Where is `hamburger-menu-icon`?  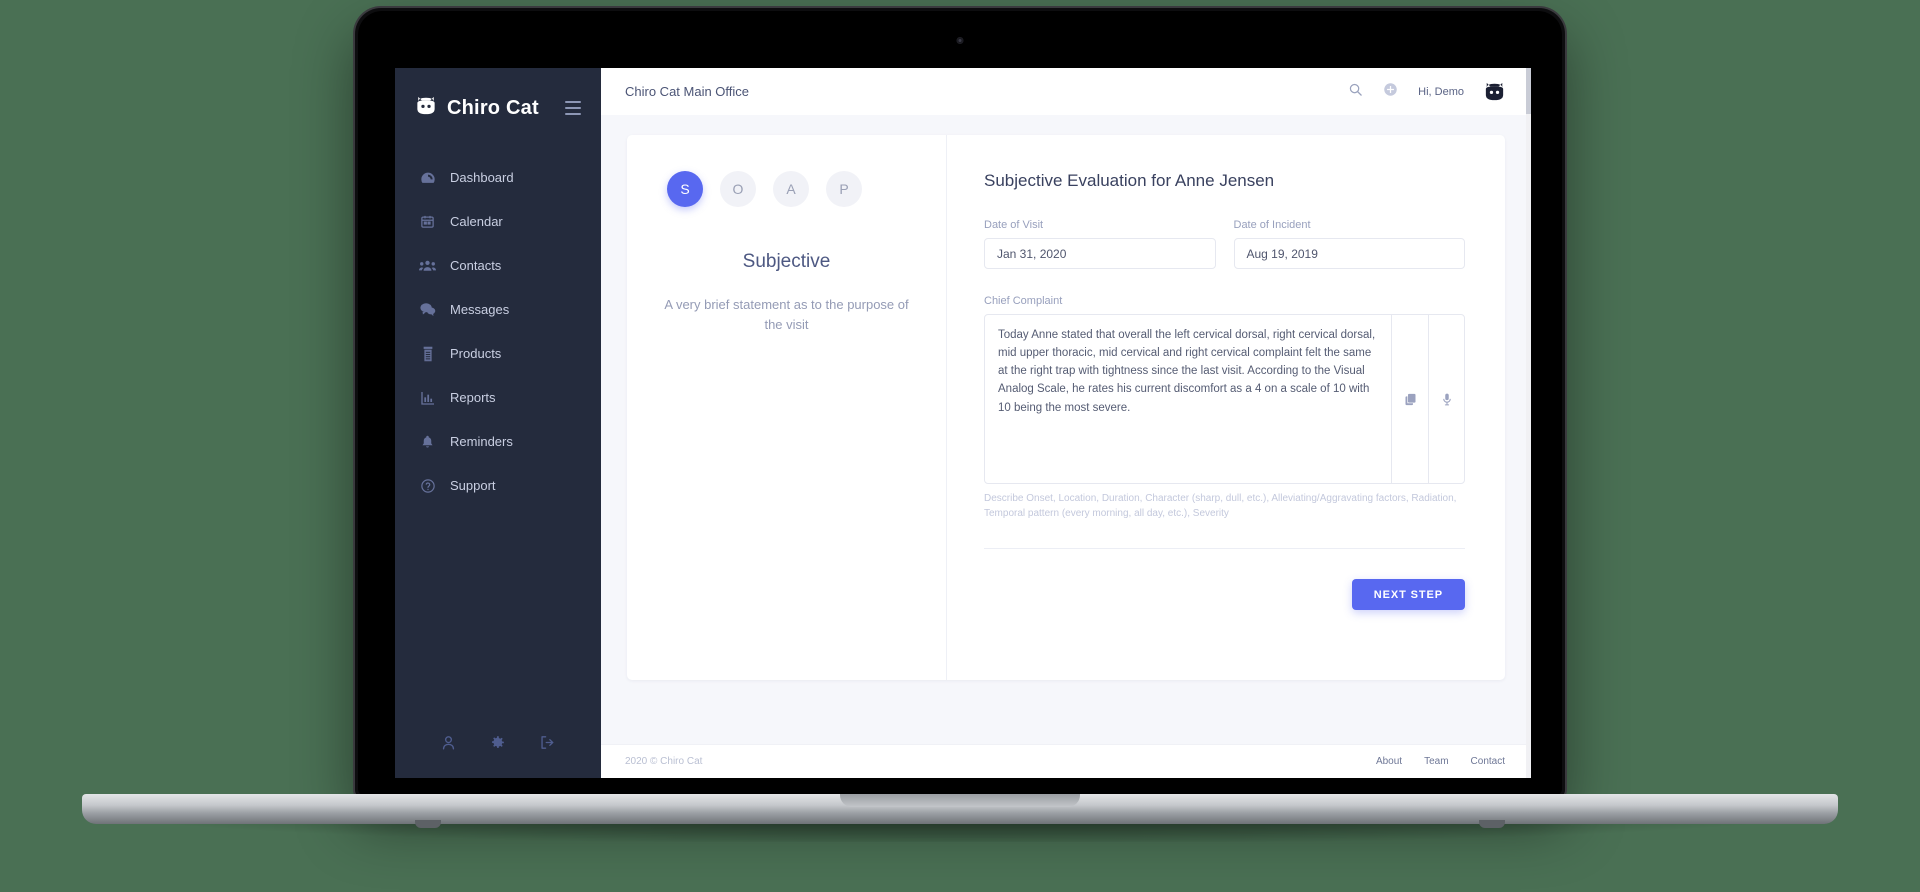
hamburger-menu-icon is located at coordinates (573, 108).